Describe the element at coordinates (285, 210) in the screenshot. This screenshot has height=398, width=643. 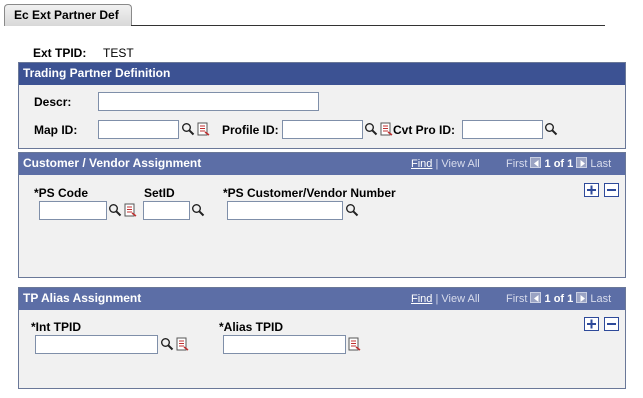
I see `ps-customer-vendor-number-field` at that location.